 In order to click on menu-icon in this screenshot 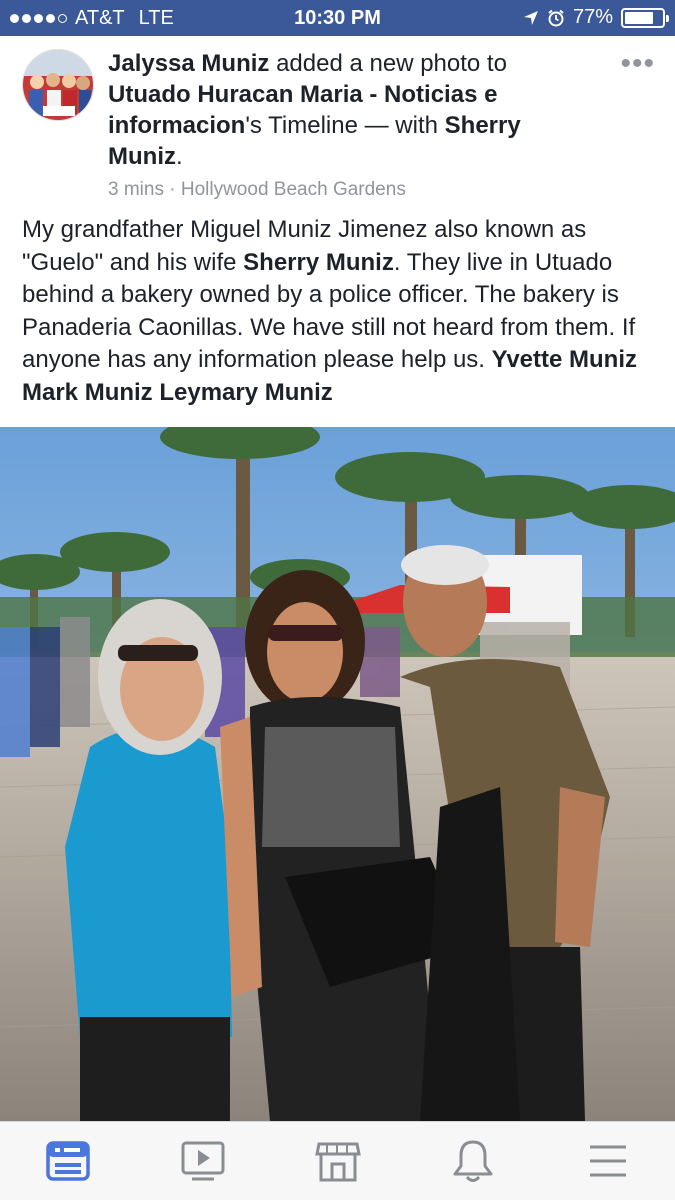, I will do `click(607, 1161)`.